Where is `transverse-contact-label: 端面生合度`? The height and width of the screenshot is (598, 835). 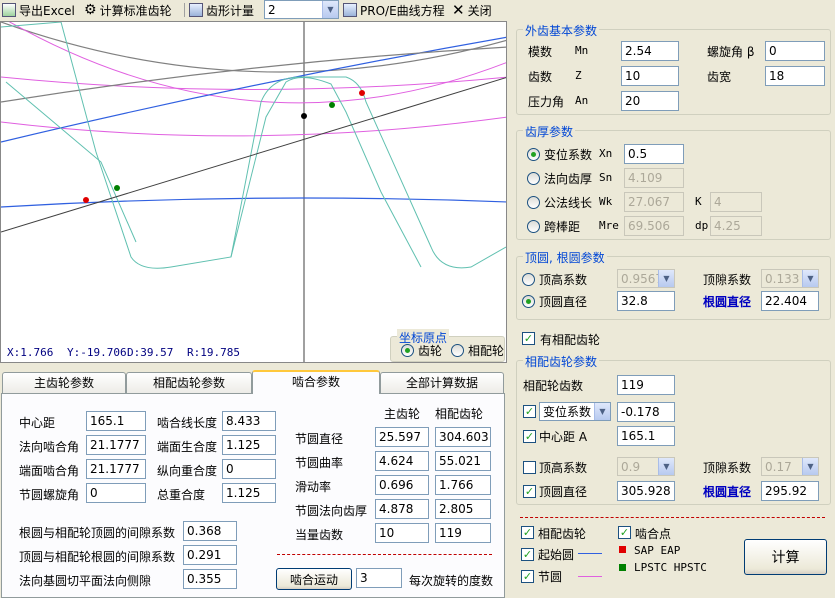
transverse-contact-label: 端面生合度 is located at coordinates (187, 447).